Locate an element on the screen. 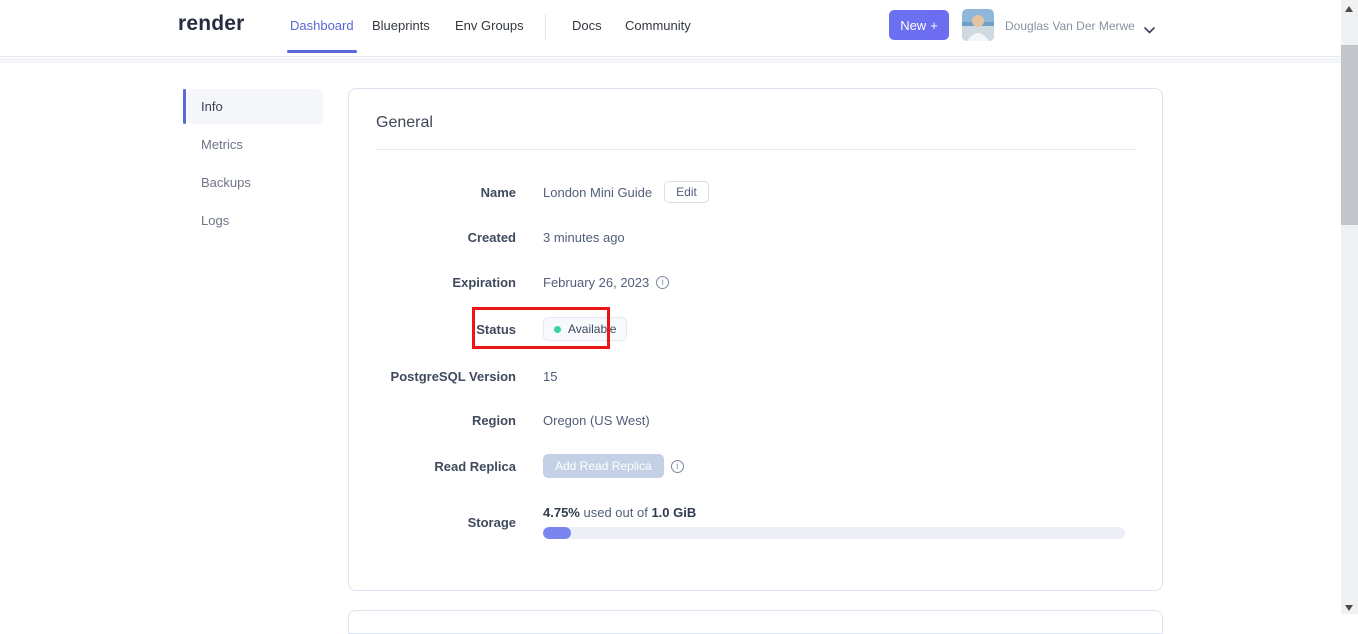  status-label: Status is located at coordinates (496, 329).